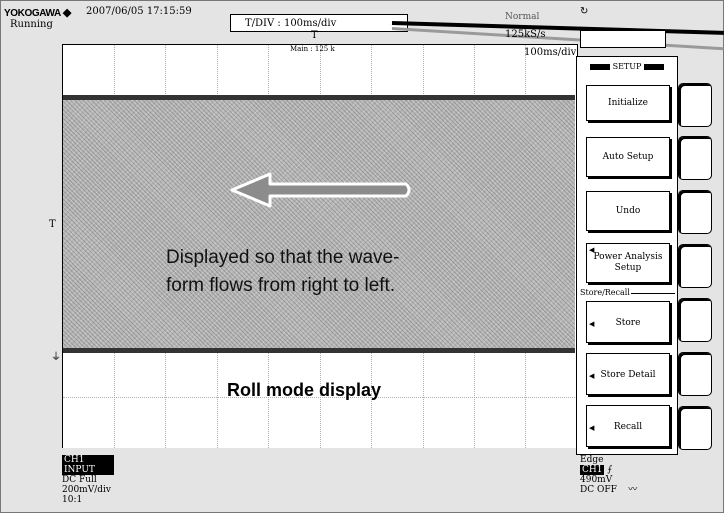 The image size is (724, 513). What do you see at coordinates (304, 390) in the screenshot?
I see `roll-mode-label: Roll mode display` at bounding box center [304, 390].